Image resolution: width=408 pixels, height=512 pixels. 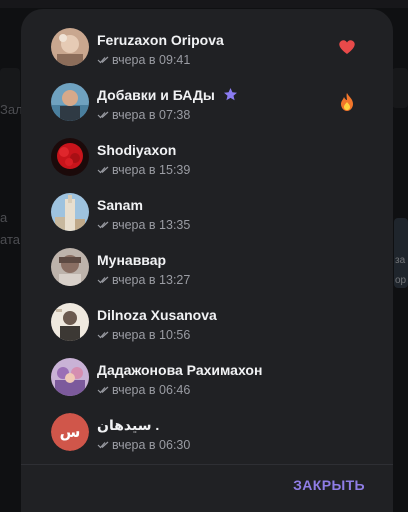 What do you see at coordinates (151, 115) in the screenshot?
I see `status-text: вчера в 07:38` at bounding box center [151, 115].